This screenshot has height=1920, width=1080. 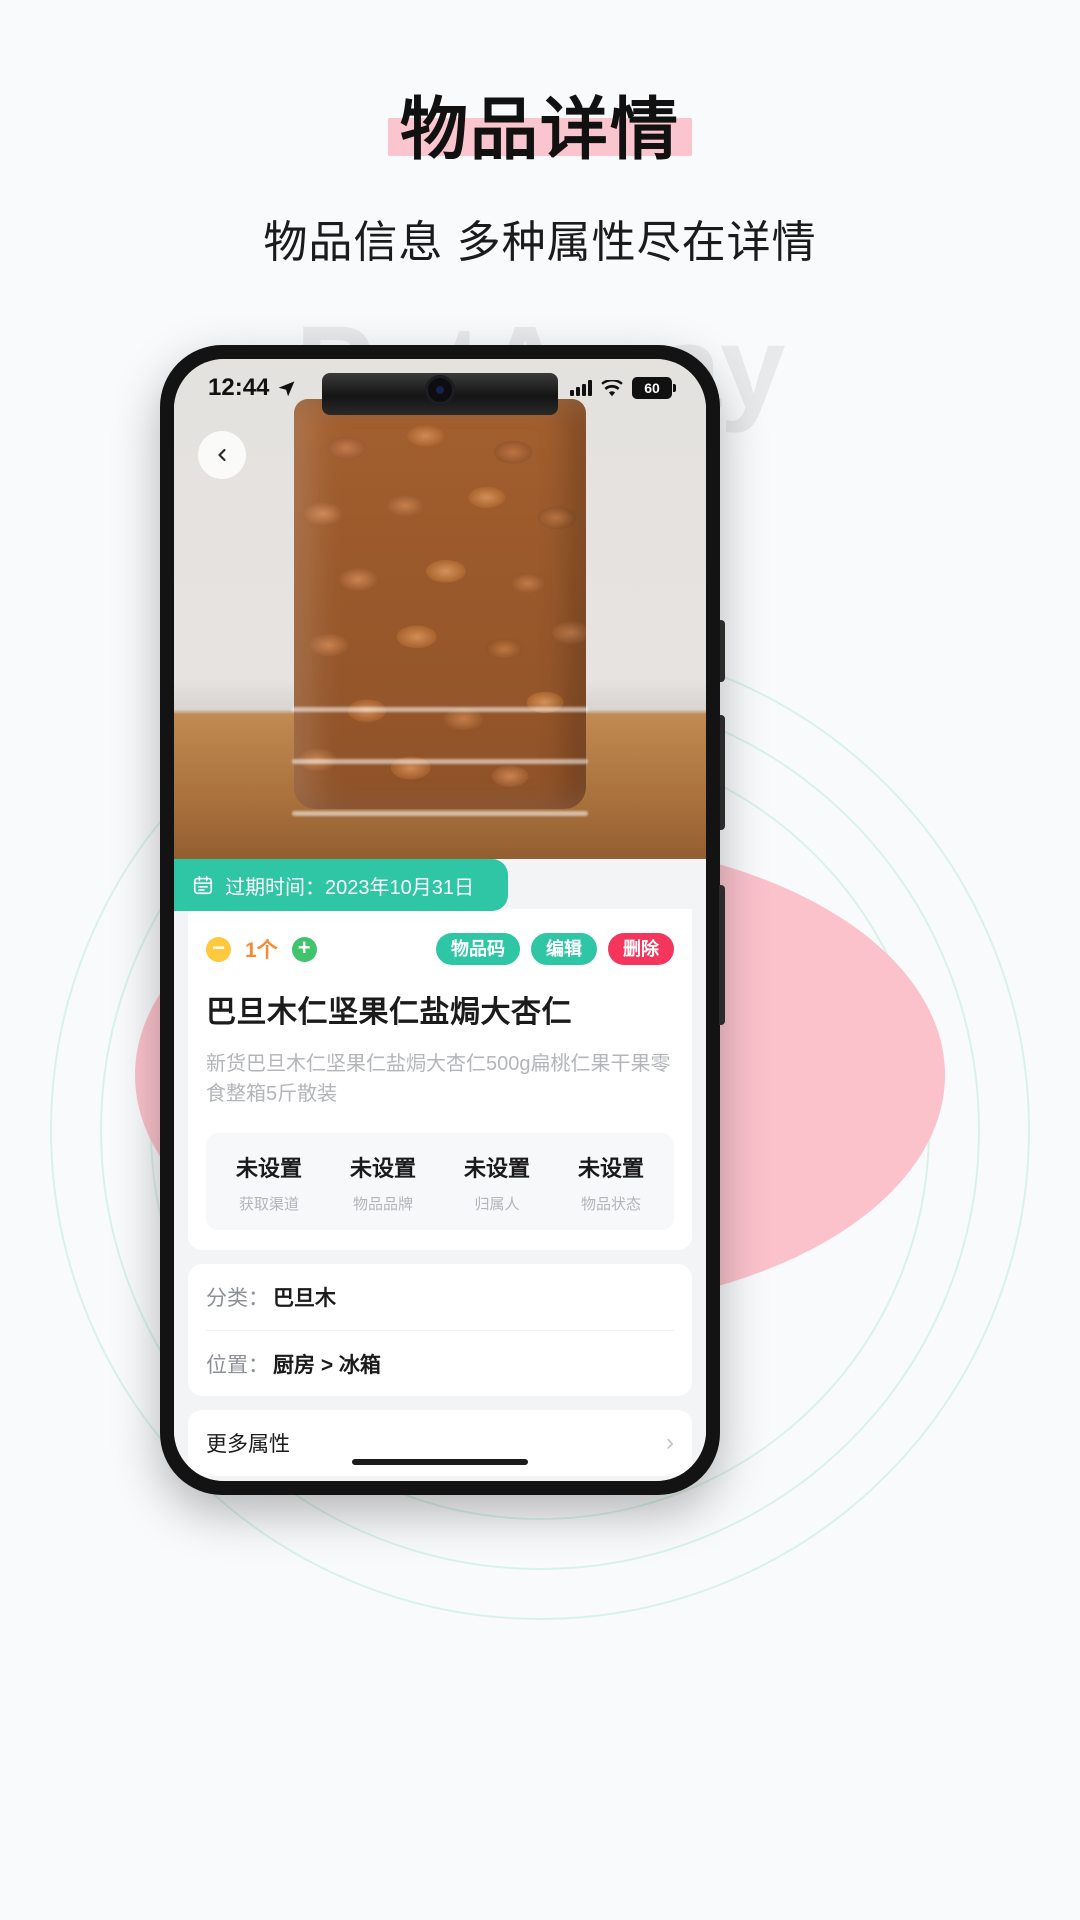 I want to click on attribute-cell: 未设置 获取渠道, so click(x=269, y=1182).